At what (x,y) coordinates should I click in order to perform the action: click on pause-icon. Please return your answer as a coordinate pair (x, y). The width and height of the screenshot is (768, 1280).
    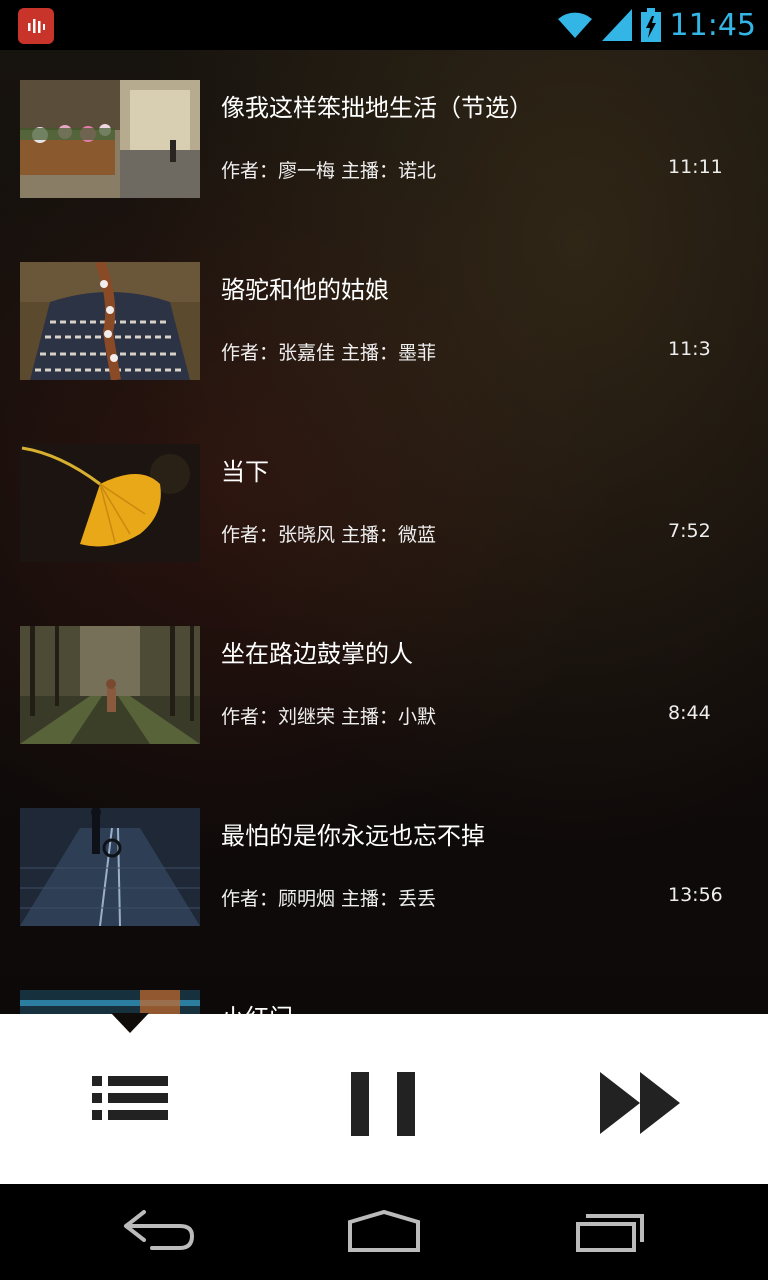
    Looking at the image, I should click on (383, 1104).